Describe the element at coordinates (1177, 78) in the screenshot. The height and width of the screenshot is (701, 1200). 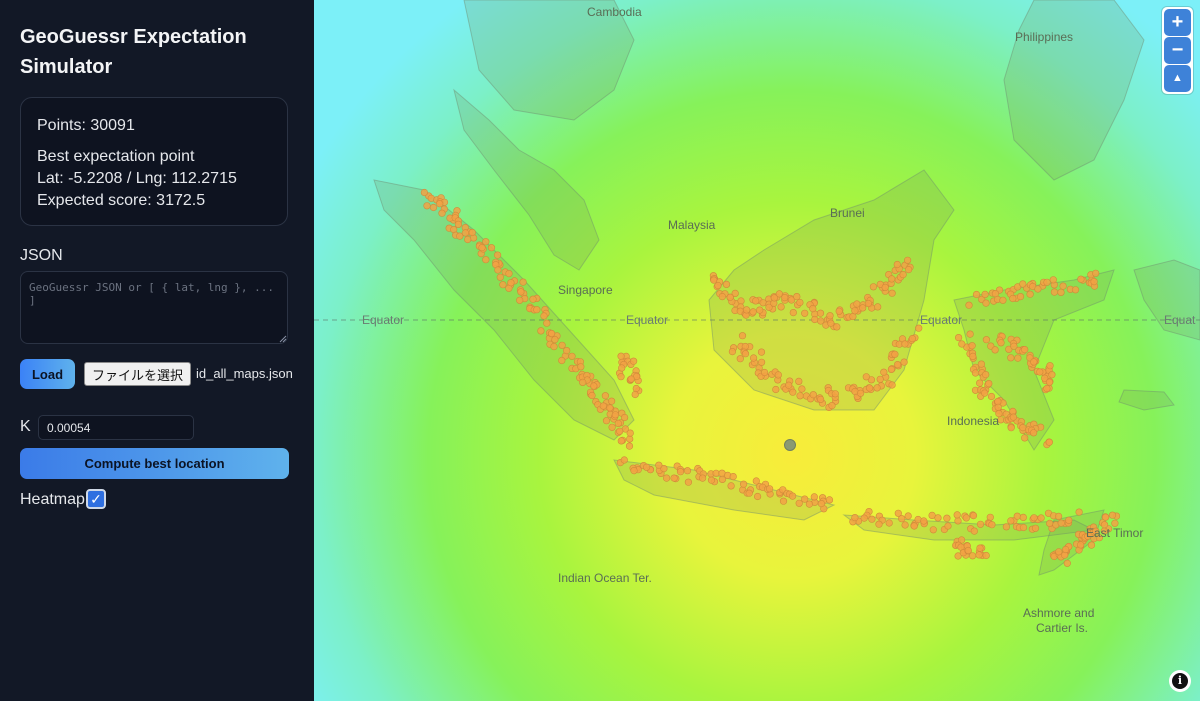
I see `compass-icon: ▲` at that location.